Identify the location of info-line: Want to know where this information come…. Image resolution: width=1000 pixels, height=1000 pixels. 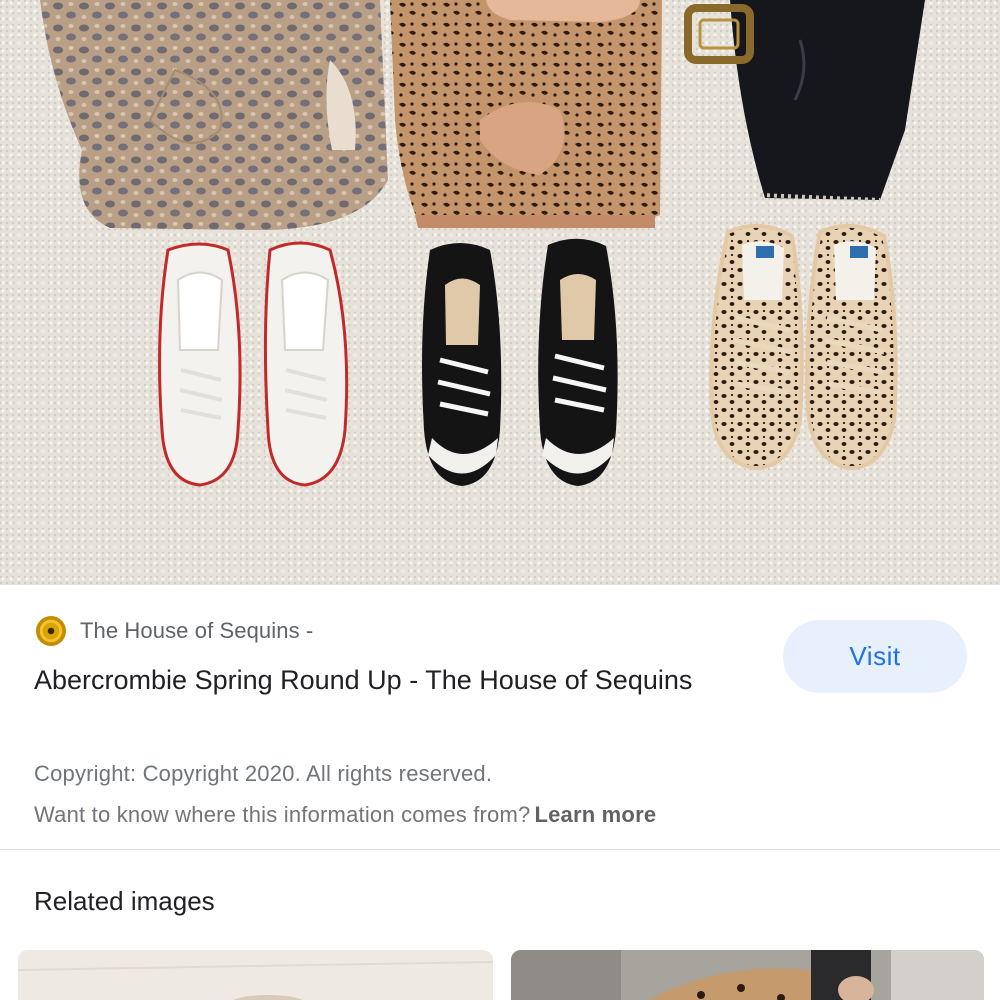
(345, 815).